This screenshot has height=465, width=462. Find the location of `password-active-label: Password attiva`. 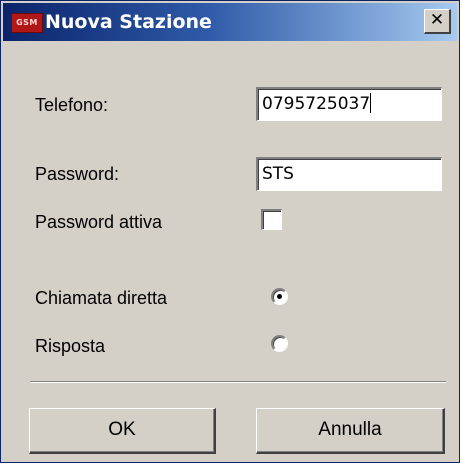

password-active-label: Password attiva is located at coordinates (99, 222).